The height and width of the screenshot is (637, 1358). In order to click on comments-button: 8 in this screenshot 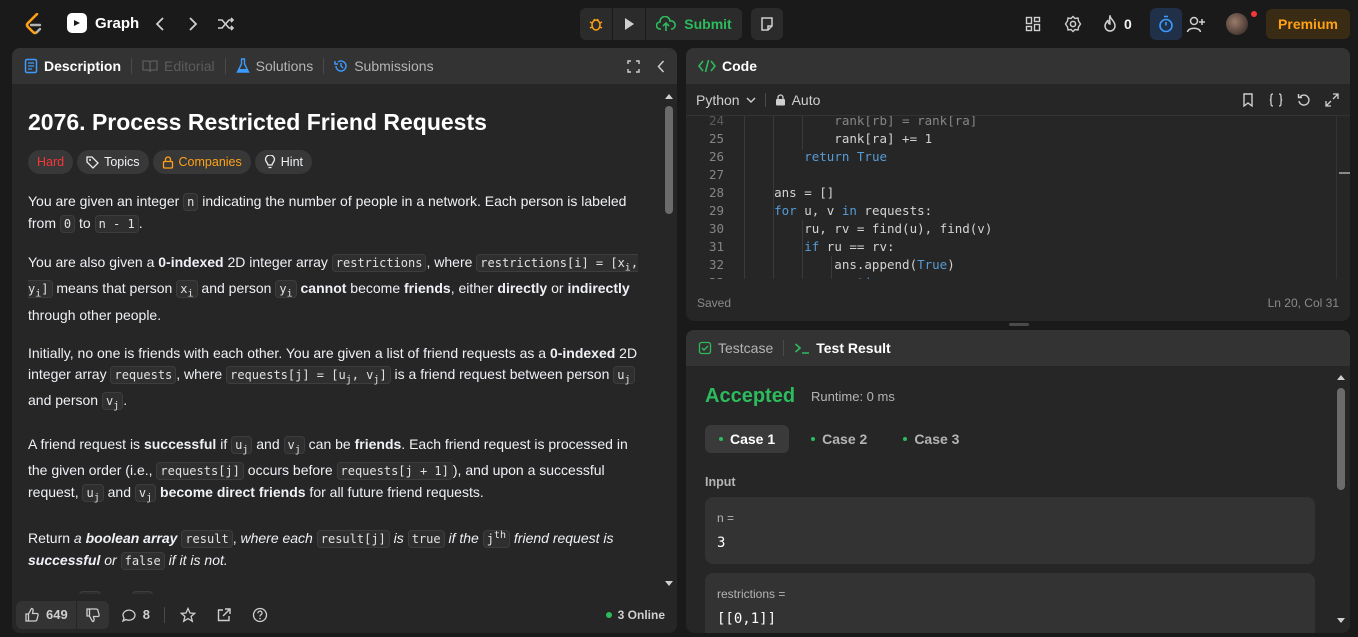, I will do `click(135, 615)`.